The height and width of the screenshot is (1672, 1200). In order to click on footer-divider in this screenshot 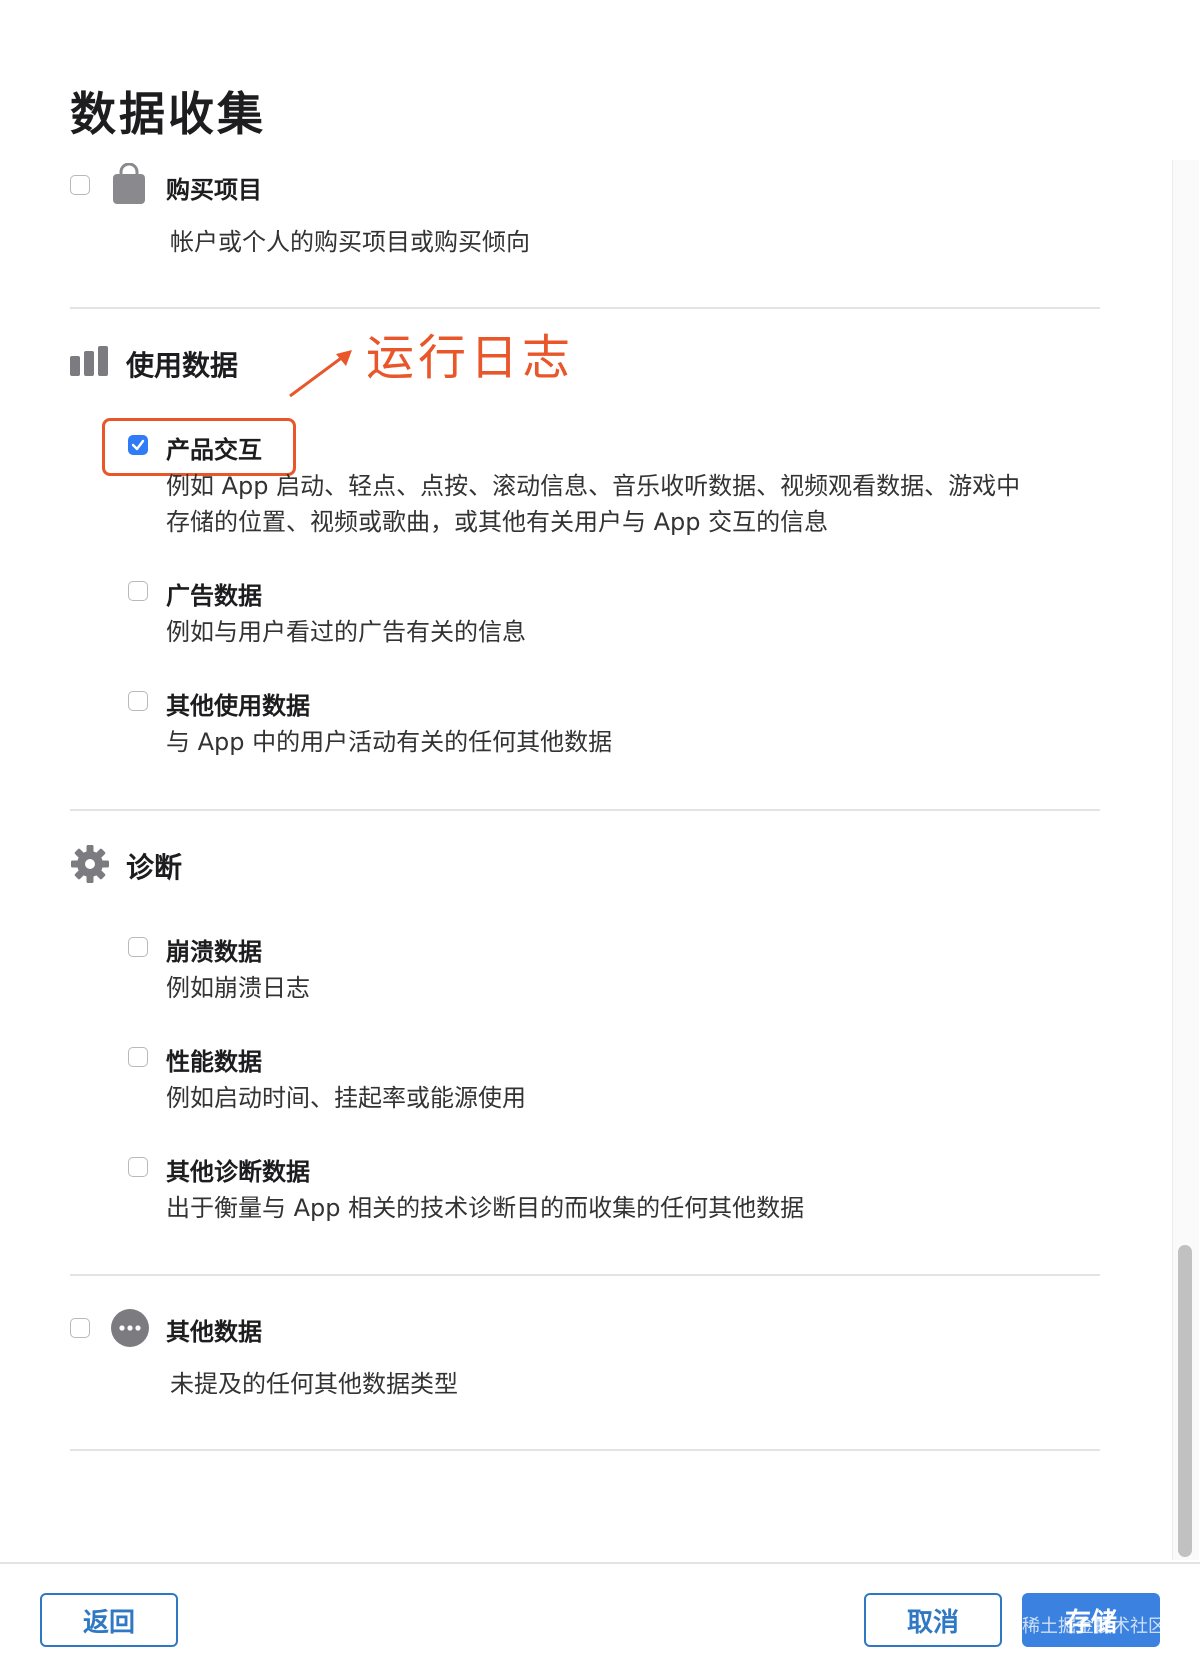, I will do `click(600, 1563)`.